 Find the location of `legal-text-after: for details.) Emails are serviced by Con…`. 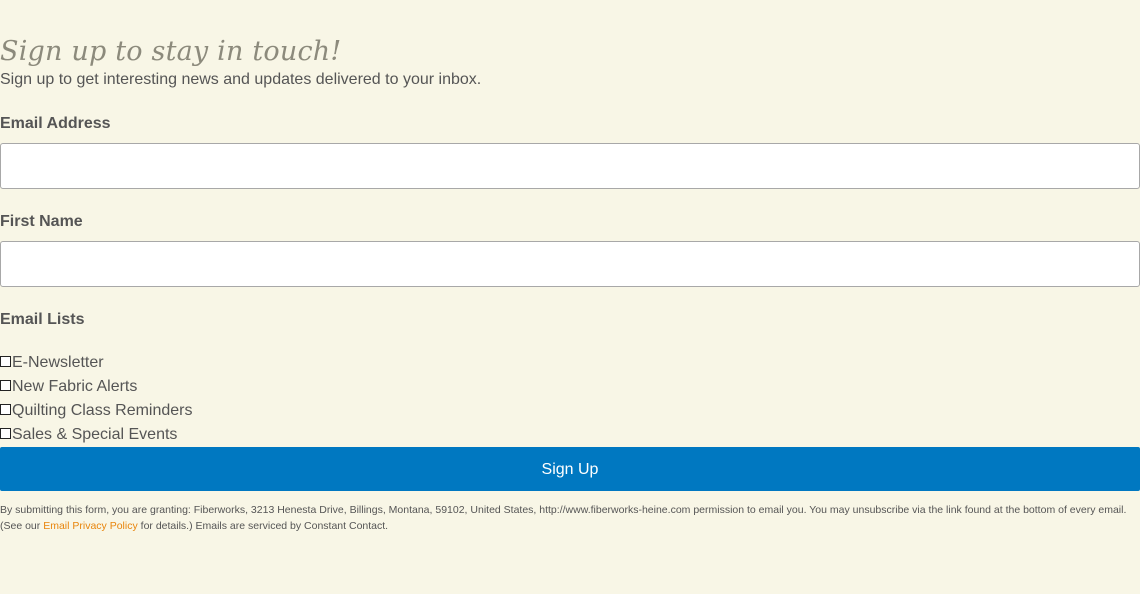

legal-text-after: for details.) Emails are serviced by Con… is located at coordinates (263, 526).